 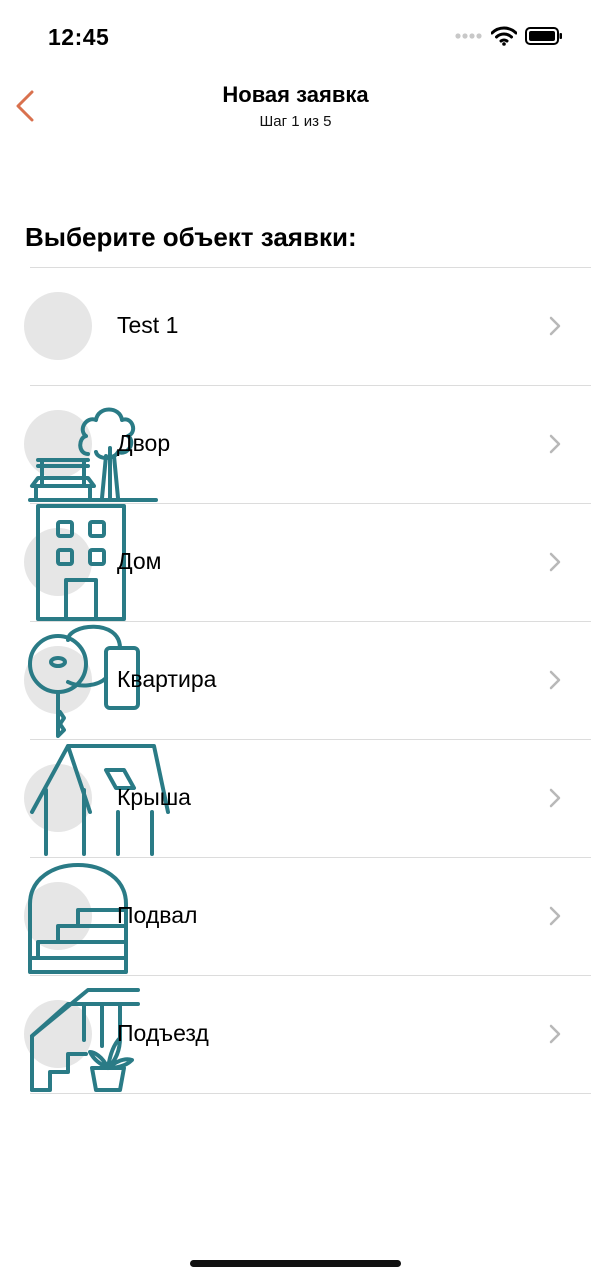 What do you see at coordinates (307, 444) in the screenshot?
I see `list-item-yard: Двор` at bounding box center [307, 444].